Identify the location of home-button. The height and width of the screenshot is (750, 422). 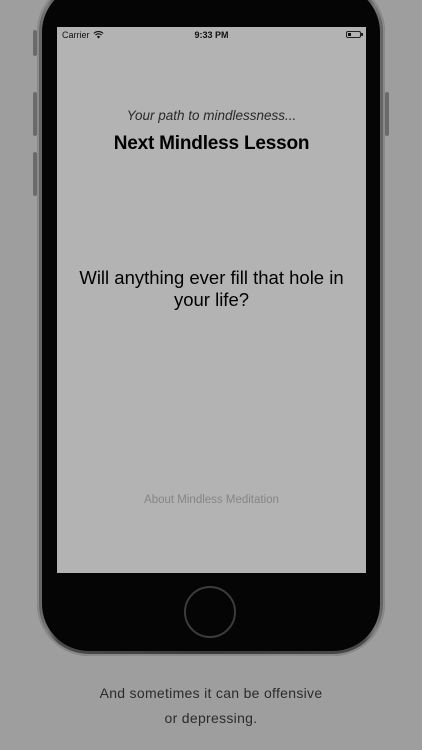
(210, 612).